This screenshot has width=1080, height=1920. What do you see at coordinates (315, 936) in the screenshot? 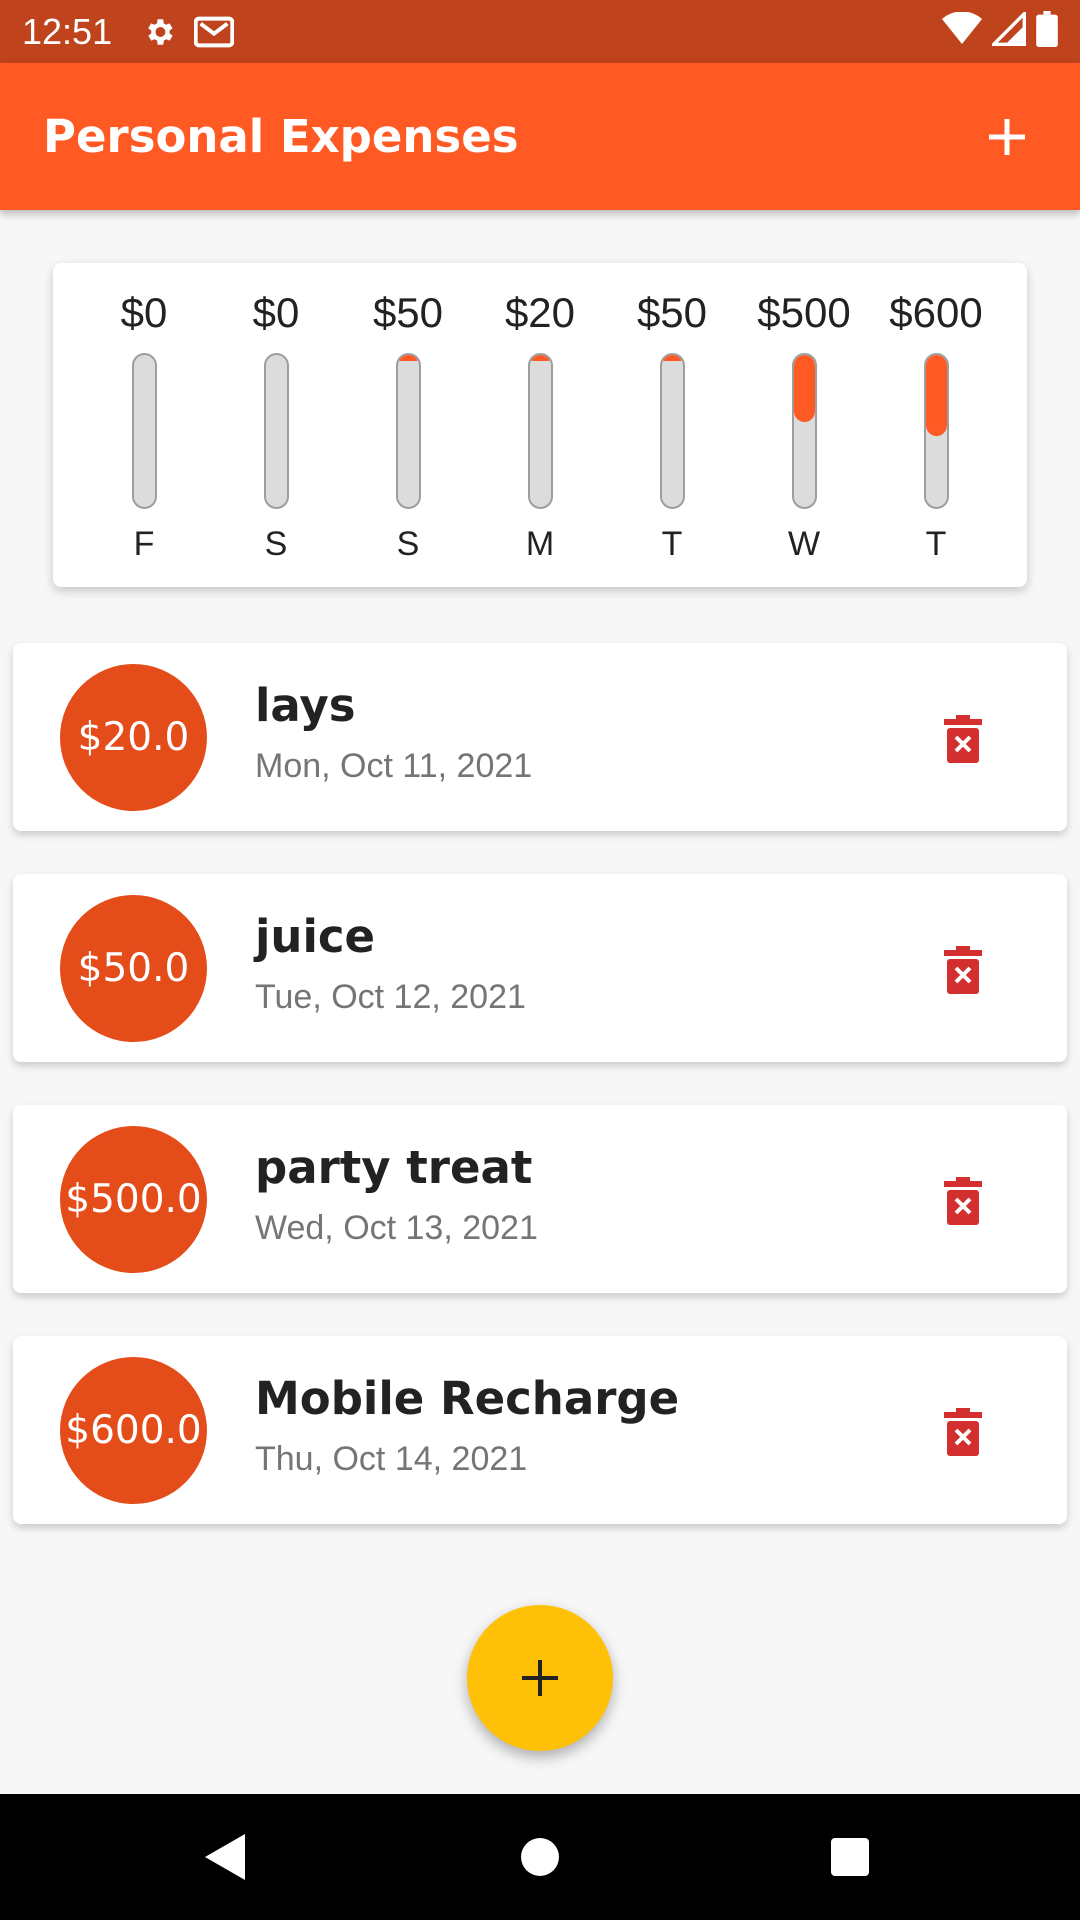
I see `transaction-title: juice` at bounding box center [315, 936].